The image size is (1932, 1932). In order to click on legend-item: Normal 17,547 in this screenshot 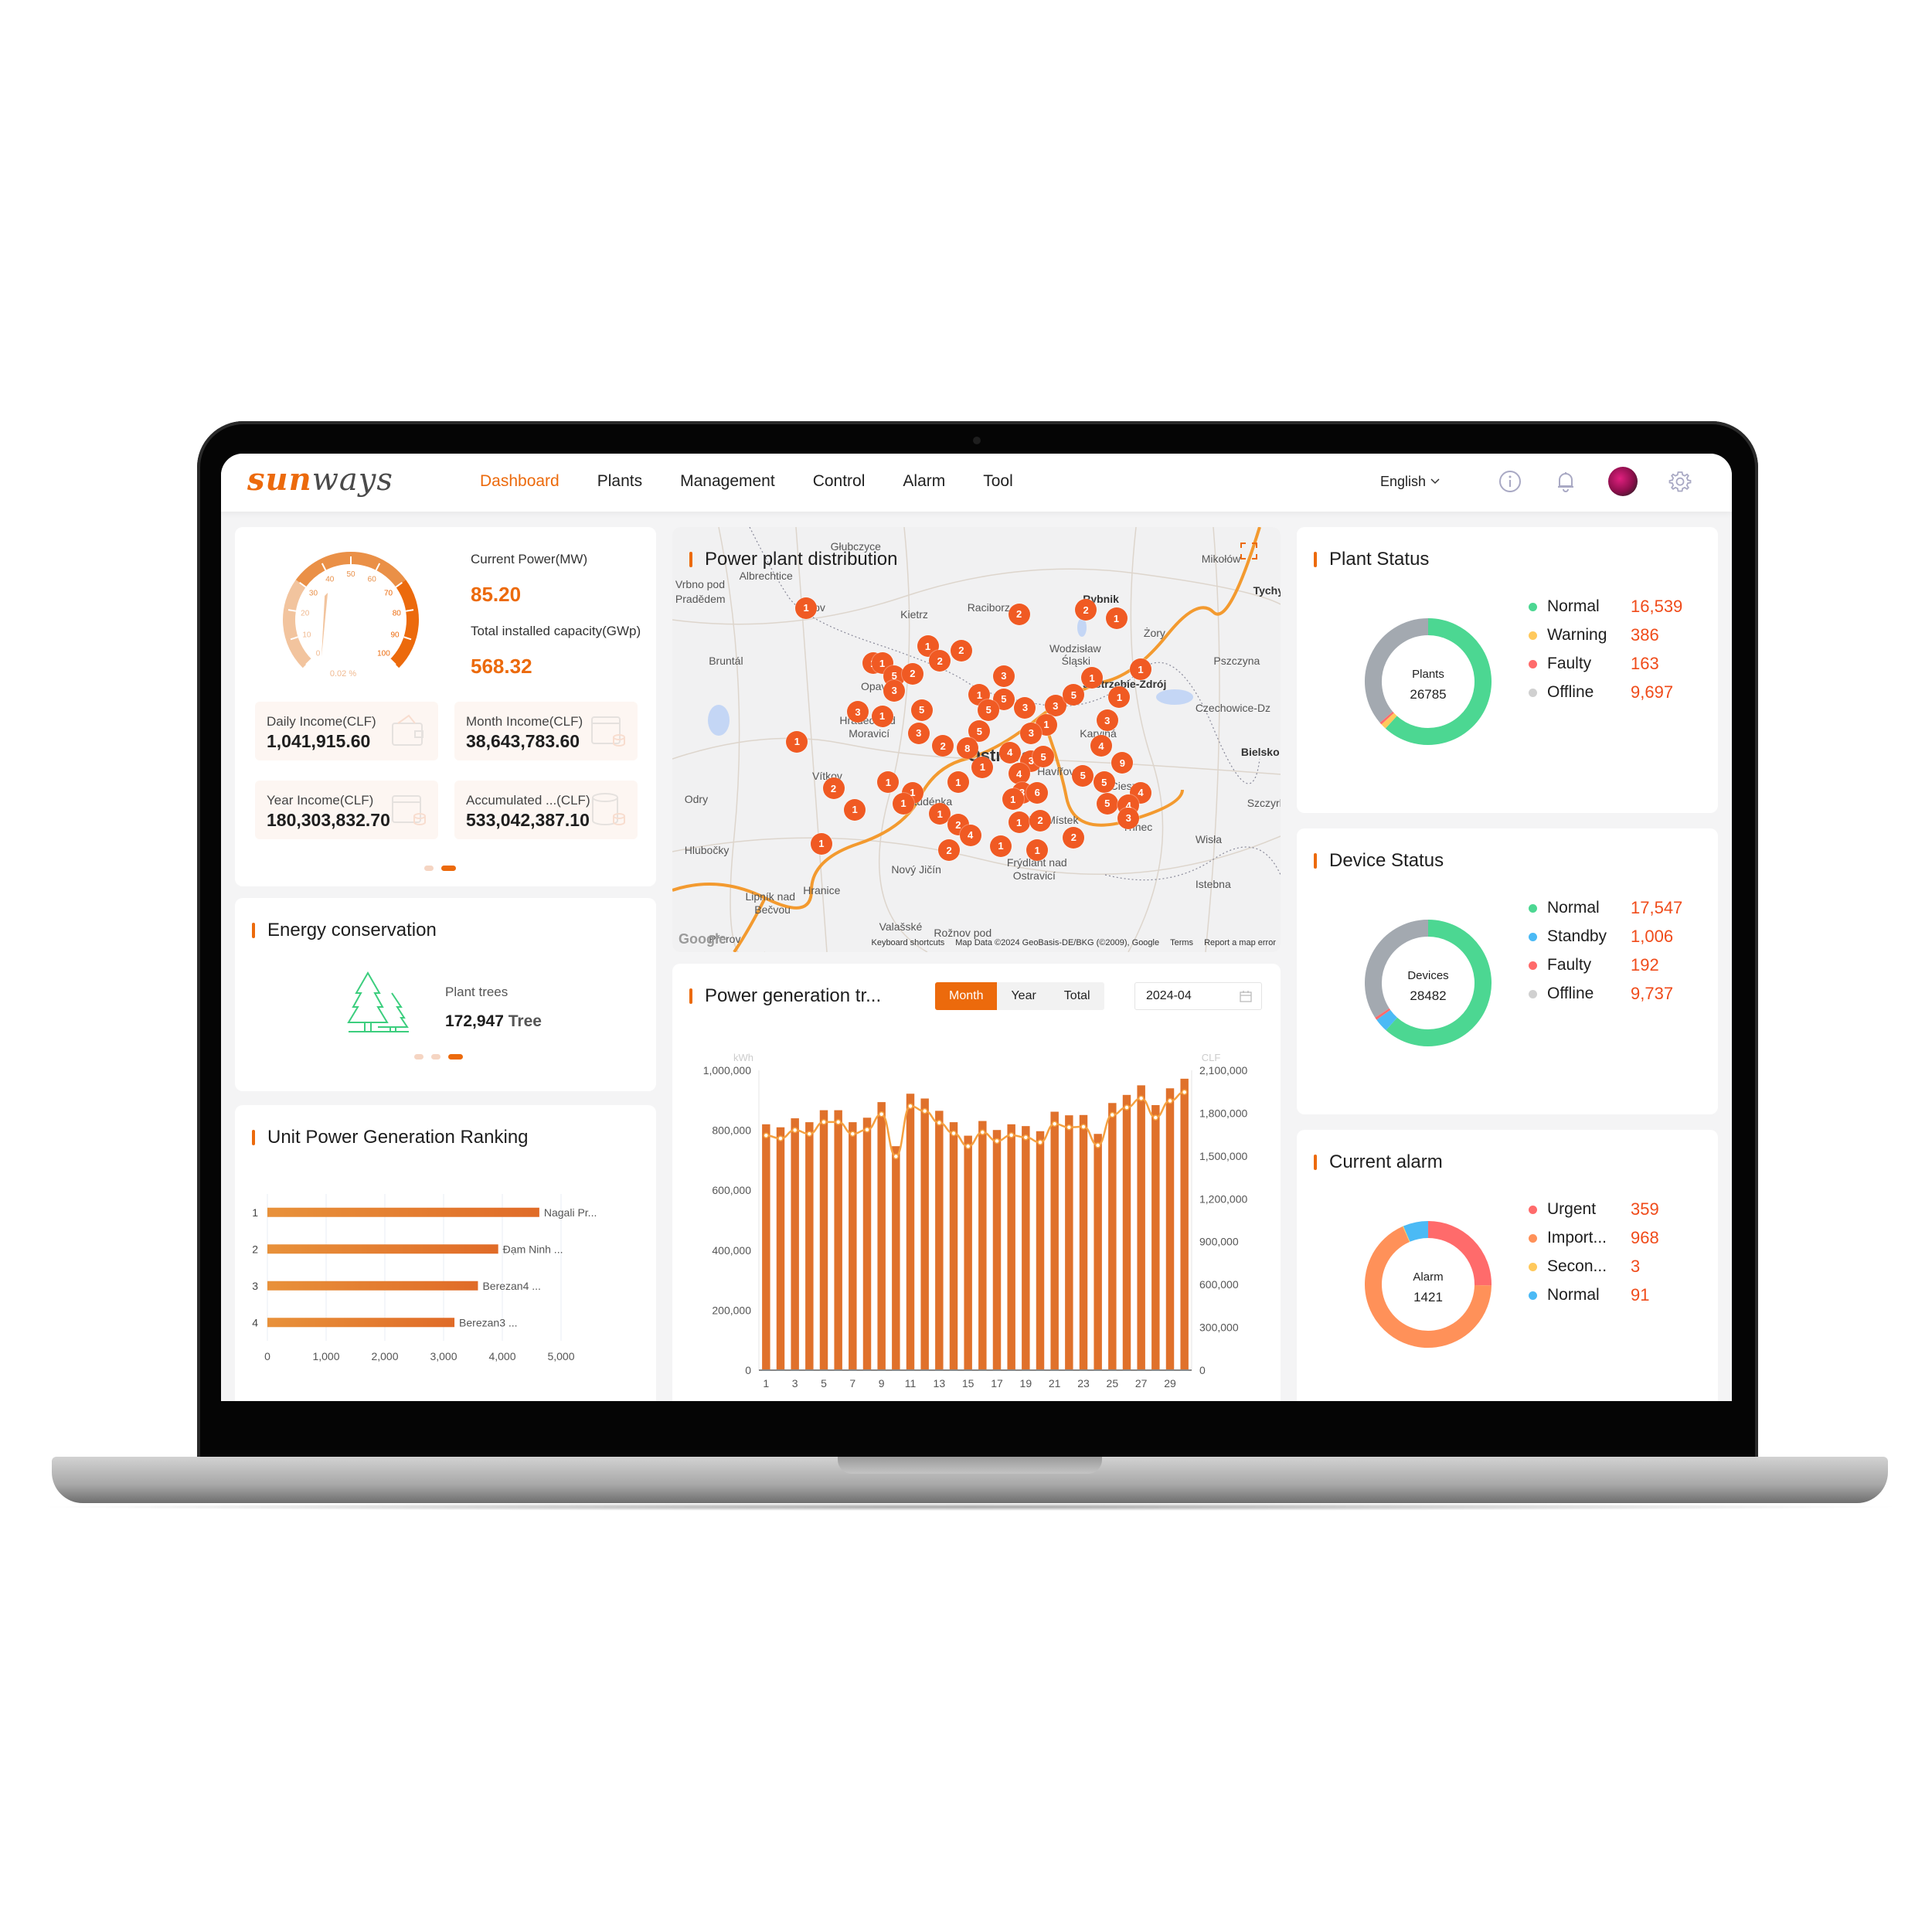, I will do `click(1605, 908)`.